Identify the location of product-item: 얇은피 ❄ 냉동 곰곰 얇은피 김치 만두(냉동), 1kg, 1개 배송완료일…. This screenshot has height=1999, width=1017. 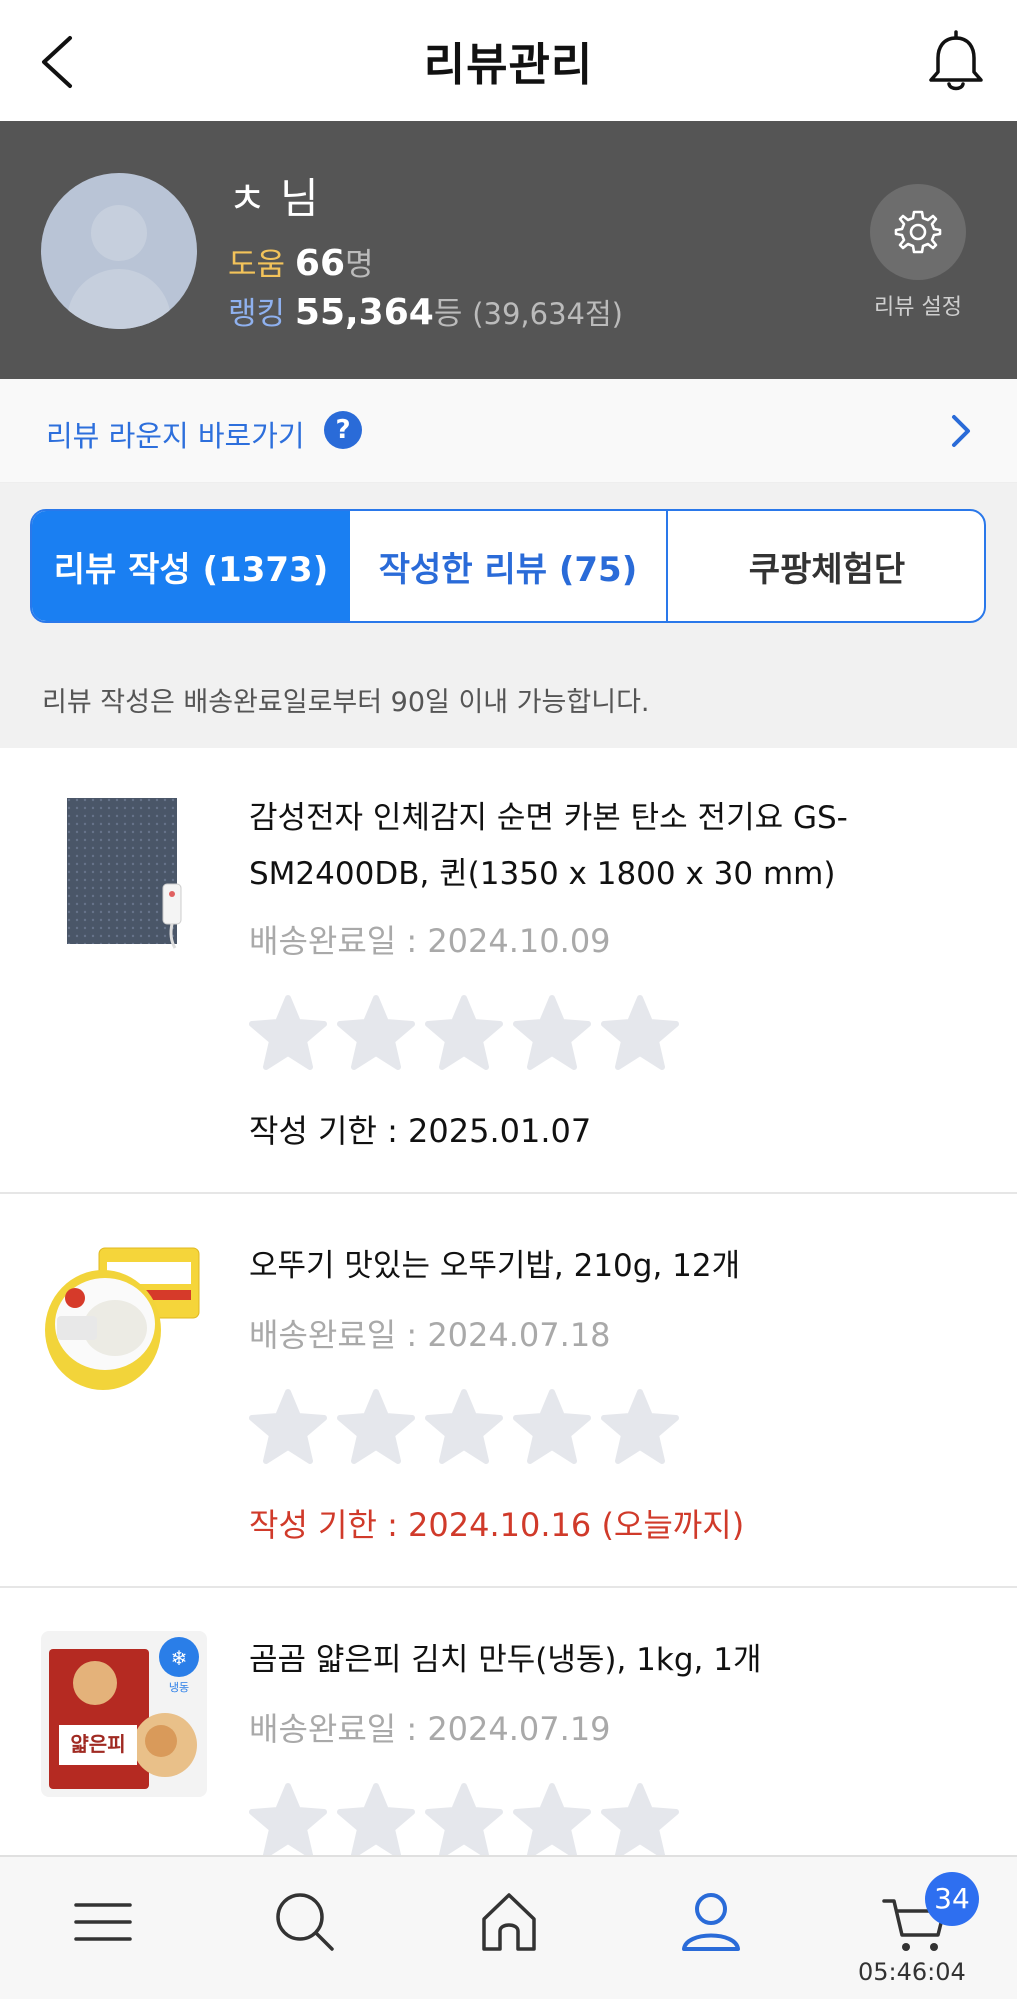
(508, 1723).